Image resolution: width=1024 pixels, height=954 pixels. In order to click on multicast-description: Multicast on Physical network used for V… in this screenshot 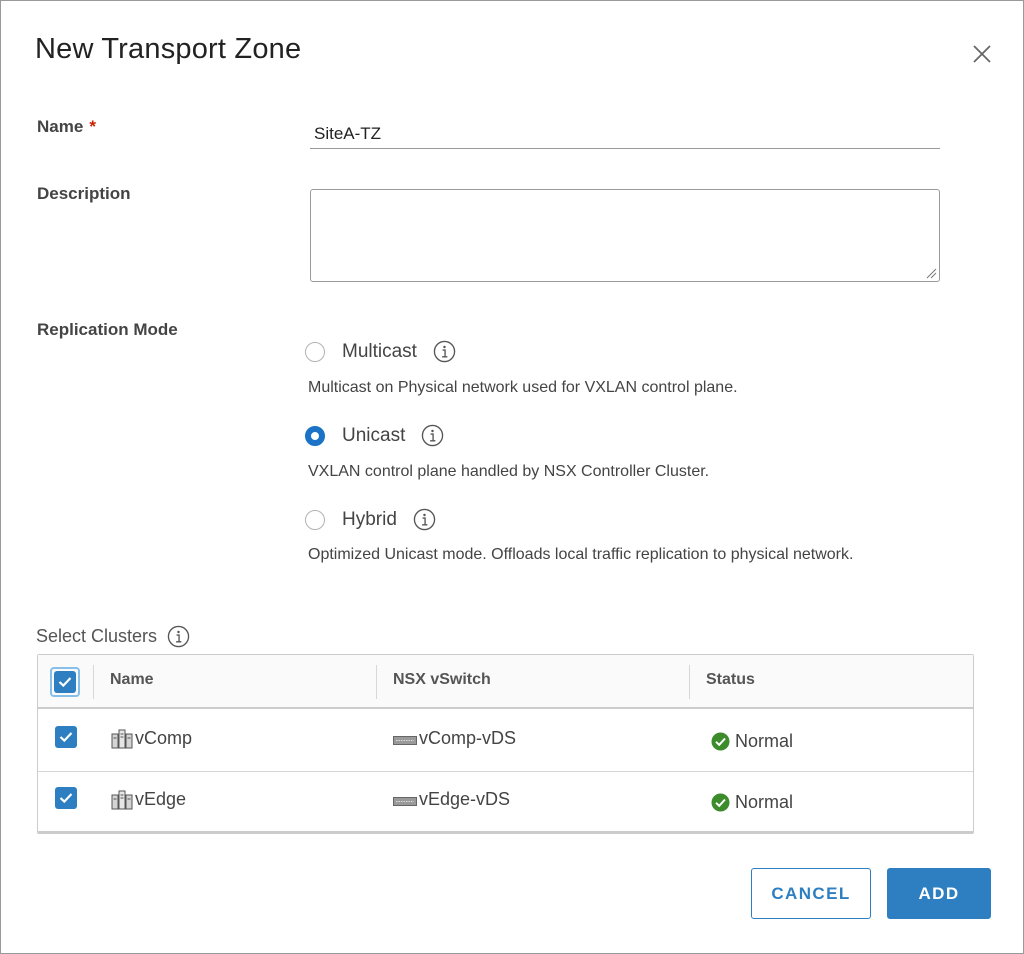, I will do `click(523, 387)`.